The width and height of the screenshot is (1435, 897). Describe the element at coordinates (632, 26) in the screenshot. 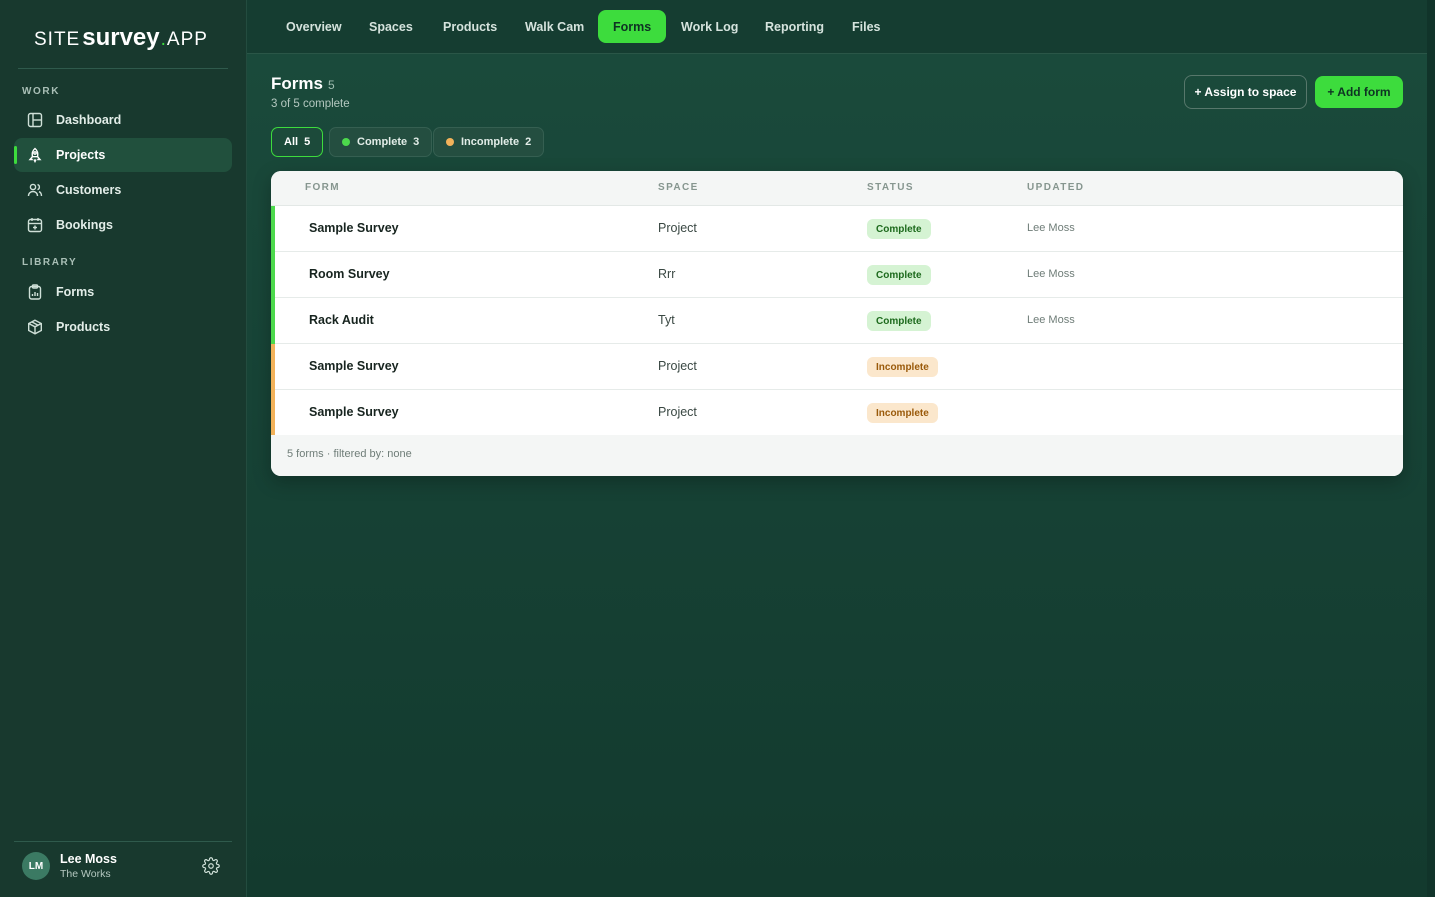

I see `tab-forms: Forms` at that location.